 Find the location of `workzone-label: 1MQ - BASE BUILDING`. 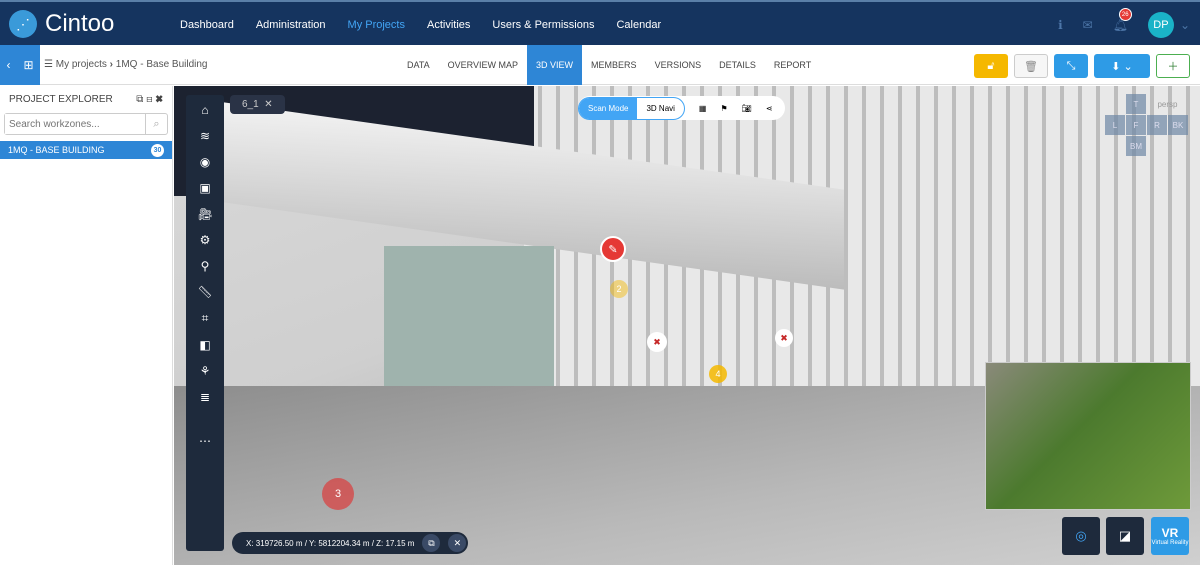

workzone-label: 1MQ - BASE BUILDING is located at coordinates (56, 150).